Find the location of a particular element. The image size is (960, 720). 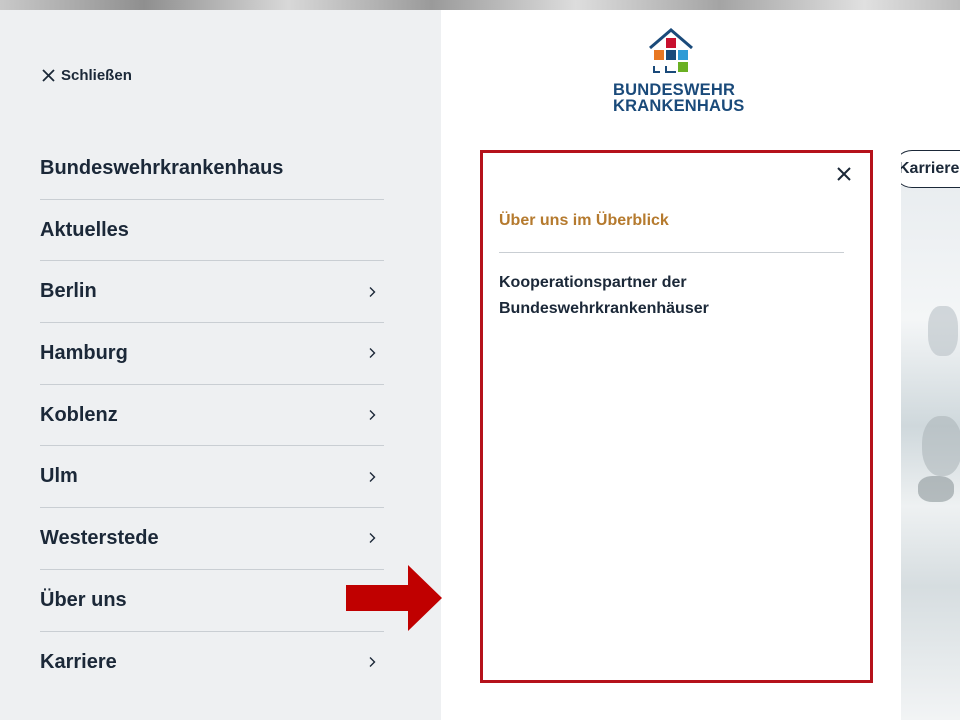

house-logo-icon is located at coordinates (671, 50).